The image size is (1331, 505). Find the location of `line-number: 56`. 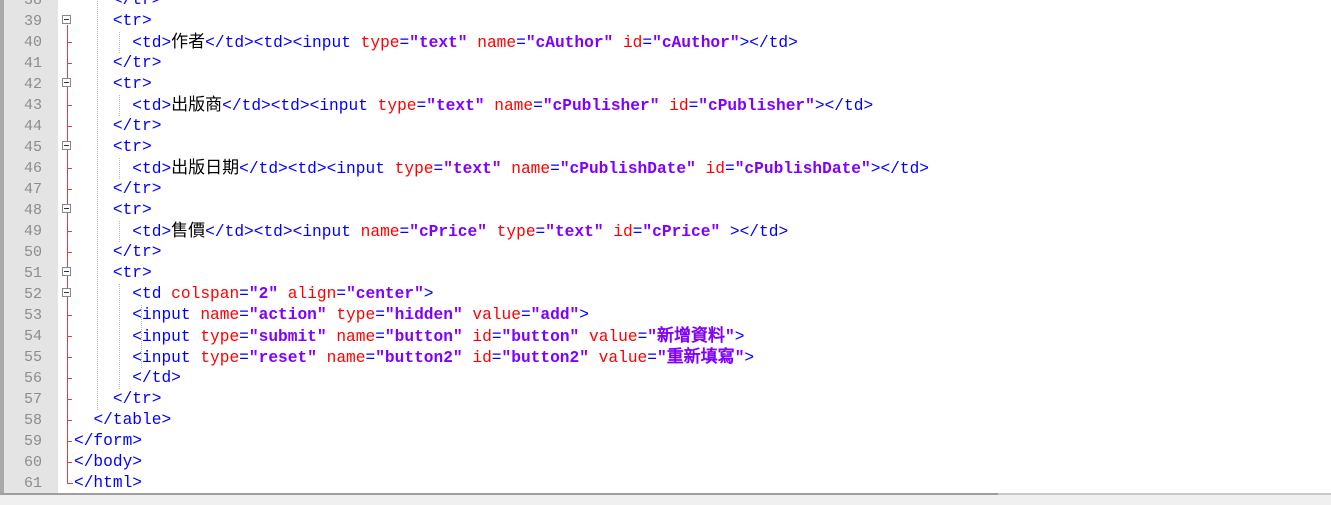

line-number: 56 is located at coordinates (32, 378).